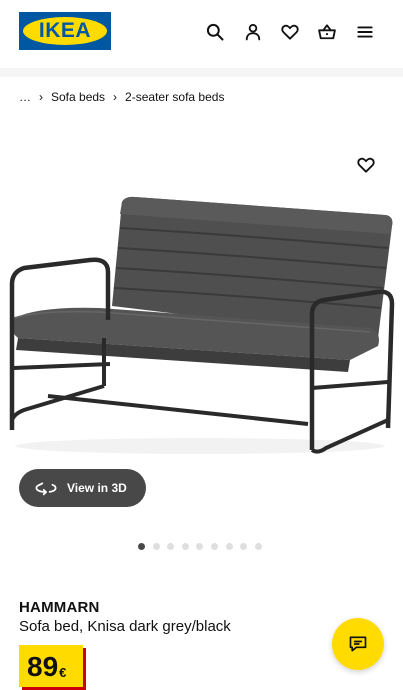  What do you see at coordinates (121, 97) in the screenshot?
I see `breadcrumb: … › Sofa beds › 2-seater sofa beds` at bounding box center [121, 97].